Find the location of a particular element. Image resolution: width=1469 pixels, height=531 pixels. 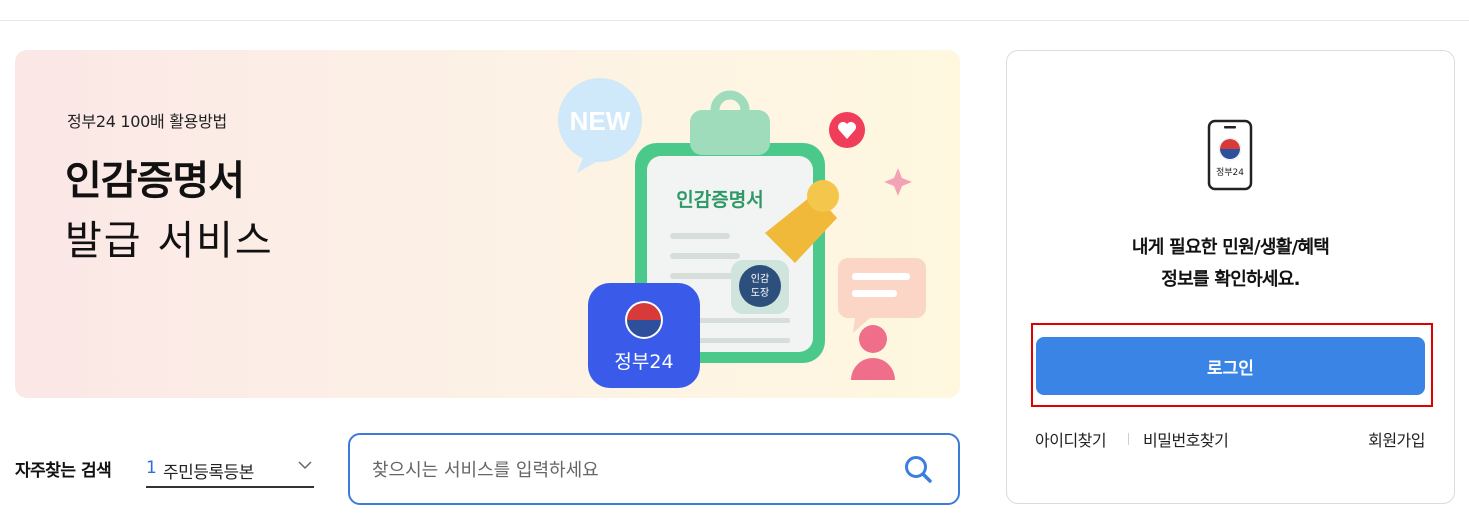

find-password-link: 비밀번호찾기 is located at coordinates (1186, 439).